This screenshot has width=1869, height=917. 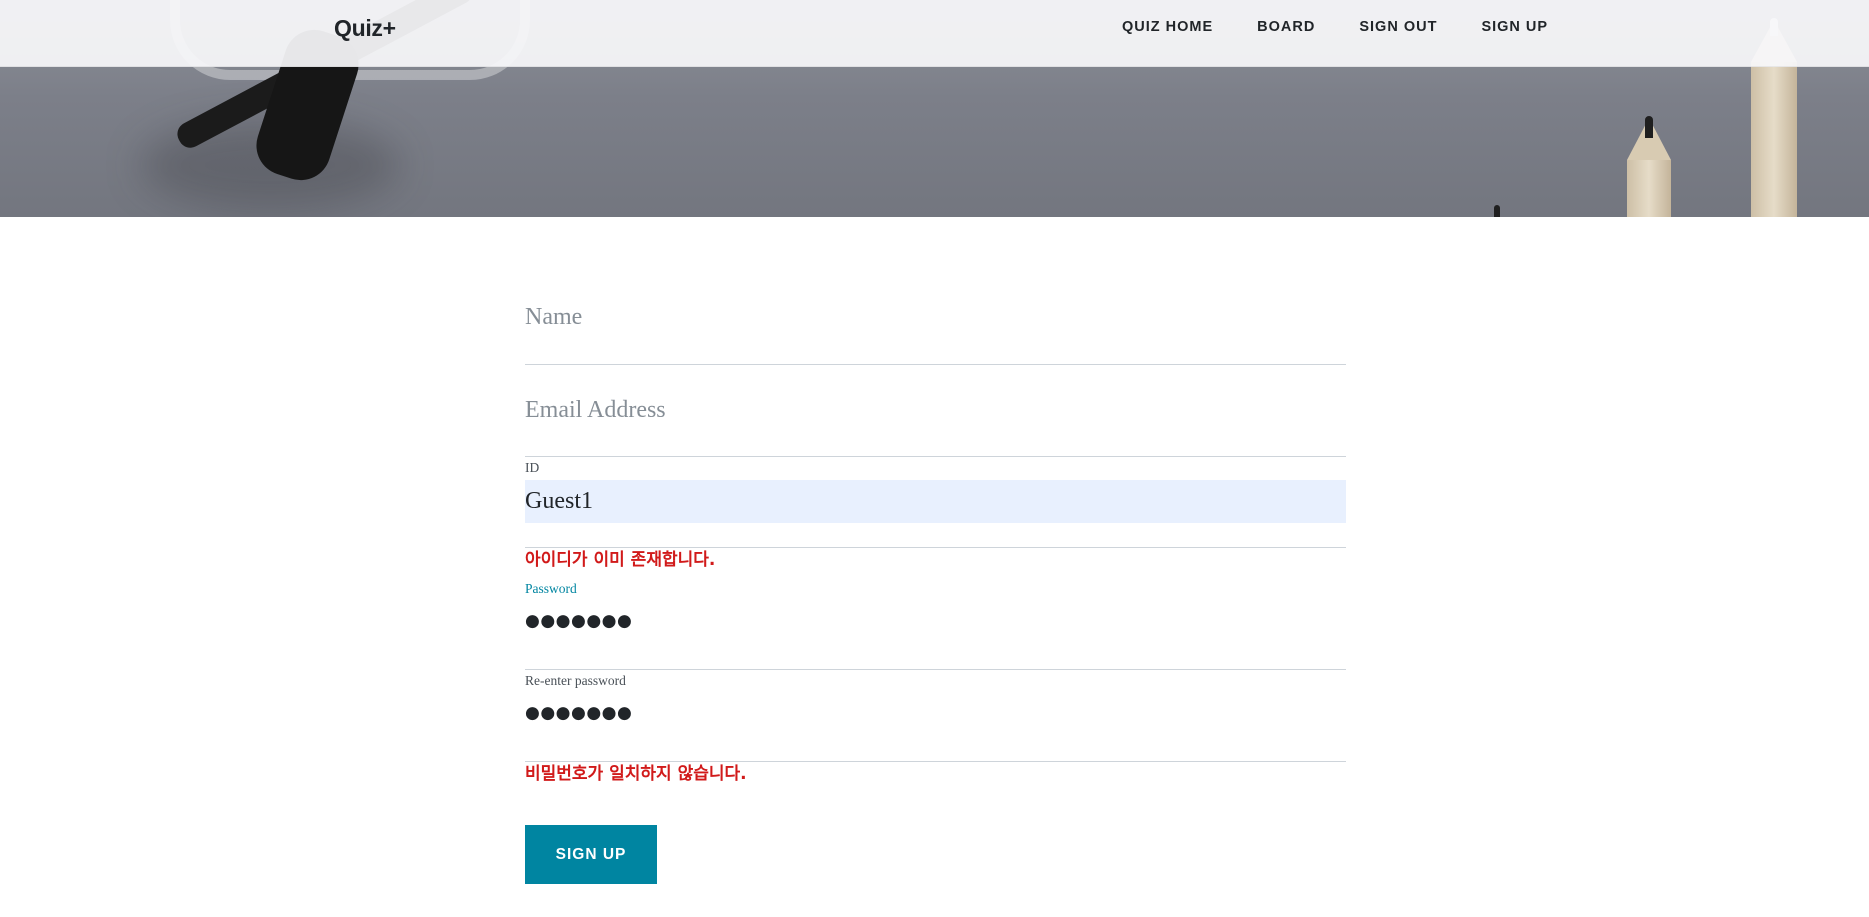 What do you see at coordinates (551, 588) in the screenshot?
I see `password-label: Password` at bounding box center [551, 588].